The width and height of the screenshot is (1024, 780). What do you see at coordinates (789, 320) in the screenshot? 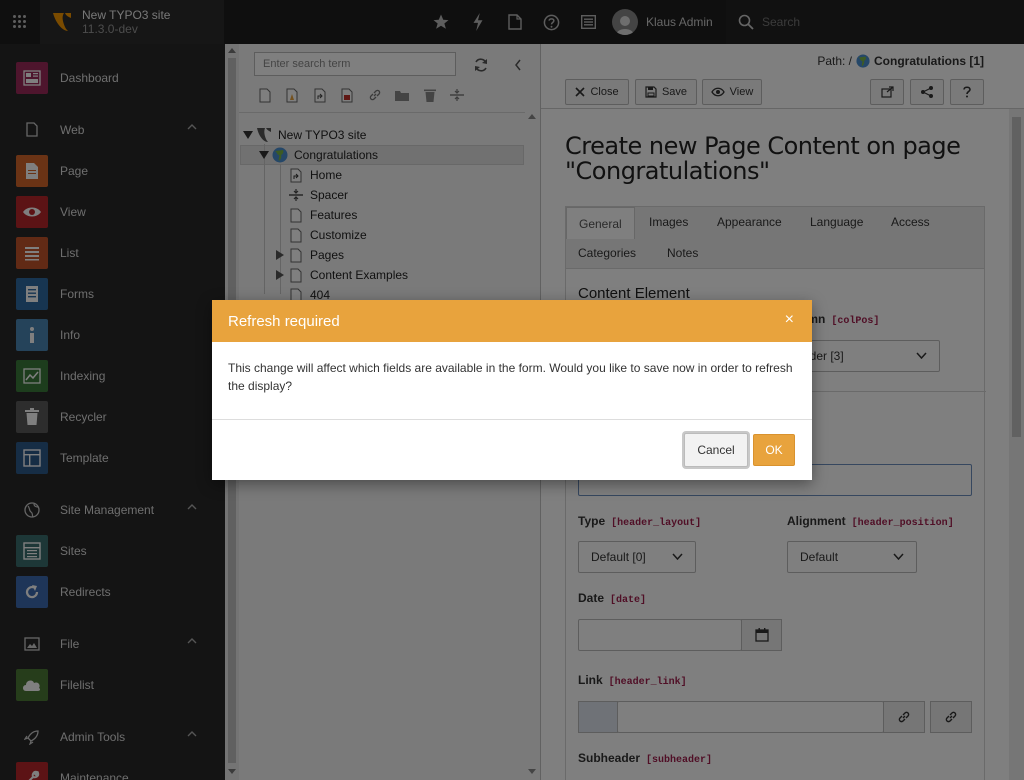
I see `close-icon: ×` at bounding box center [789, 320].